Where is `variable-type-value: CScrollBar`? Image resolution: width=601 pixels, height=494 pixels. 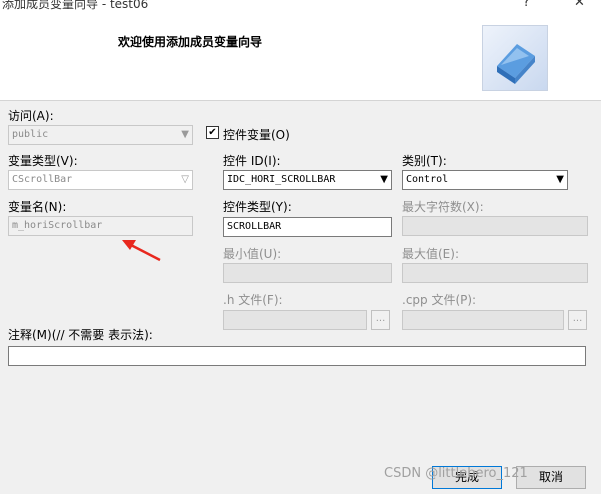 variable-type-value: CScrollBar is located at coordinates (42, 179).